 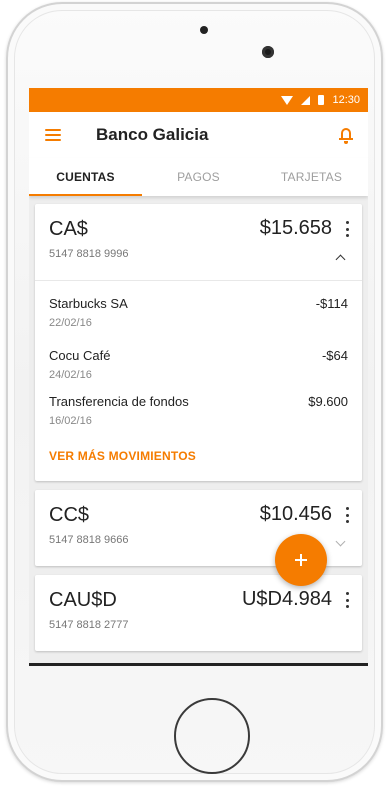 I want to click on account-balance: $10.456, so click(x=295, y=514).